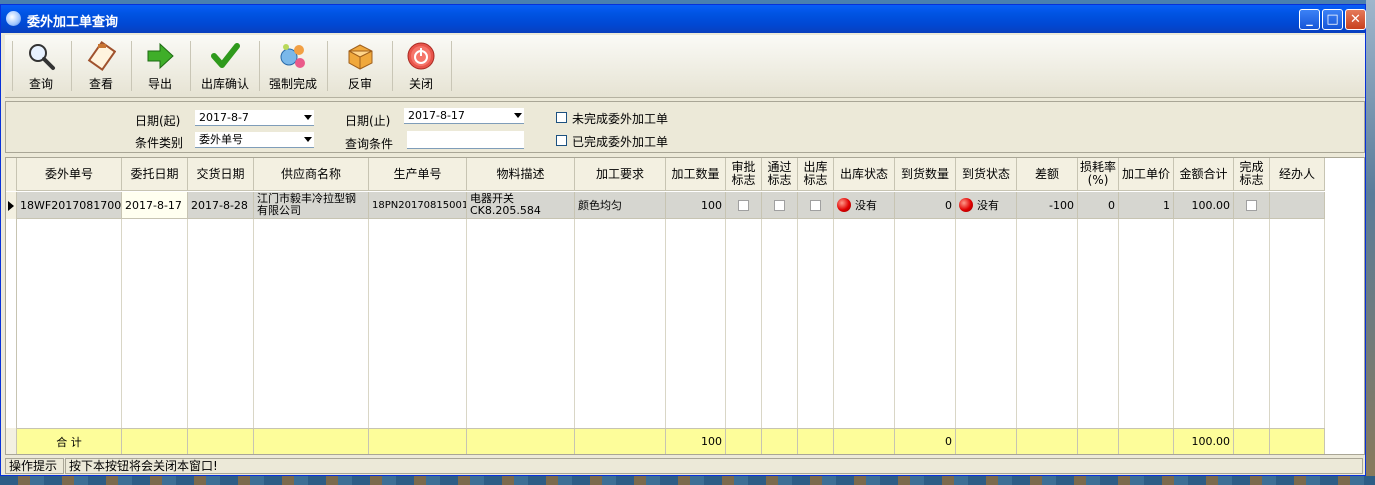 Image resolution: width=1375 pixels, height=485 pixels. I want to click on cell-passed, so click(780, 205).